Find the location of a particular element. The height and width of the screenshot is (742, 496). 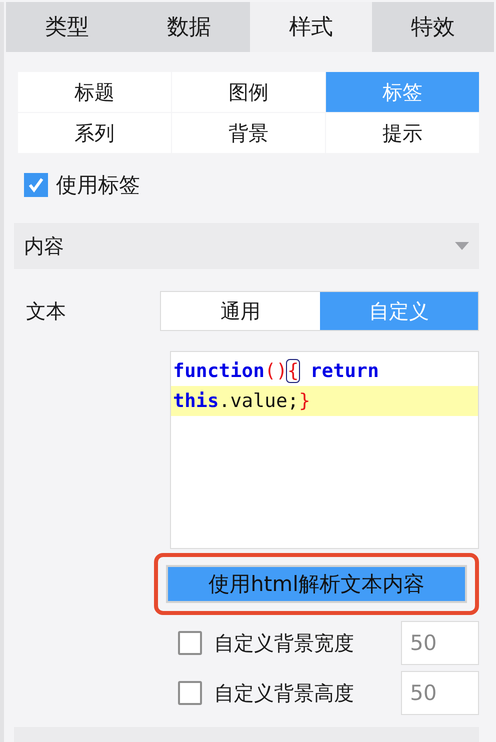

style-tab: 图例 is located at coordinates (248, 92).